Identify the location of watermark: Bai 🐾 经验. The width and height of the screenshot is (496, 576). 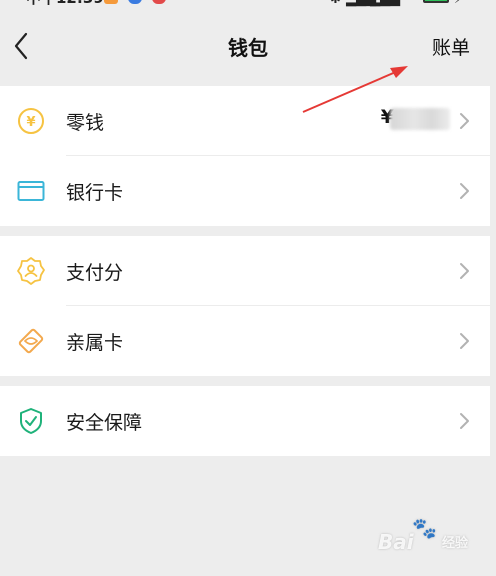
(431, 536).